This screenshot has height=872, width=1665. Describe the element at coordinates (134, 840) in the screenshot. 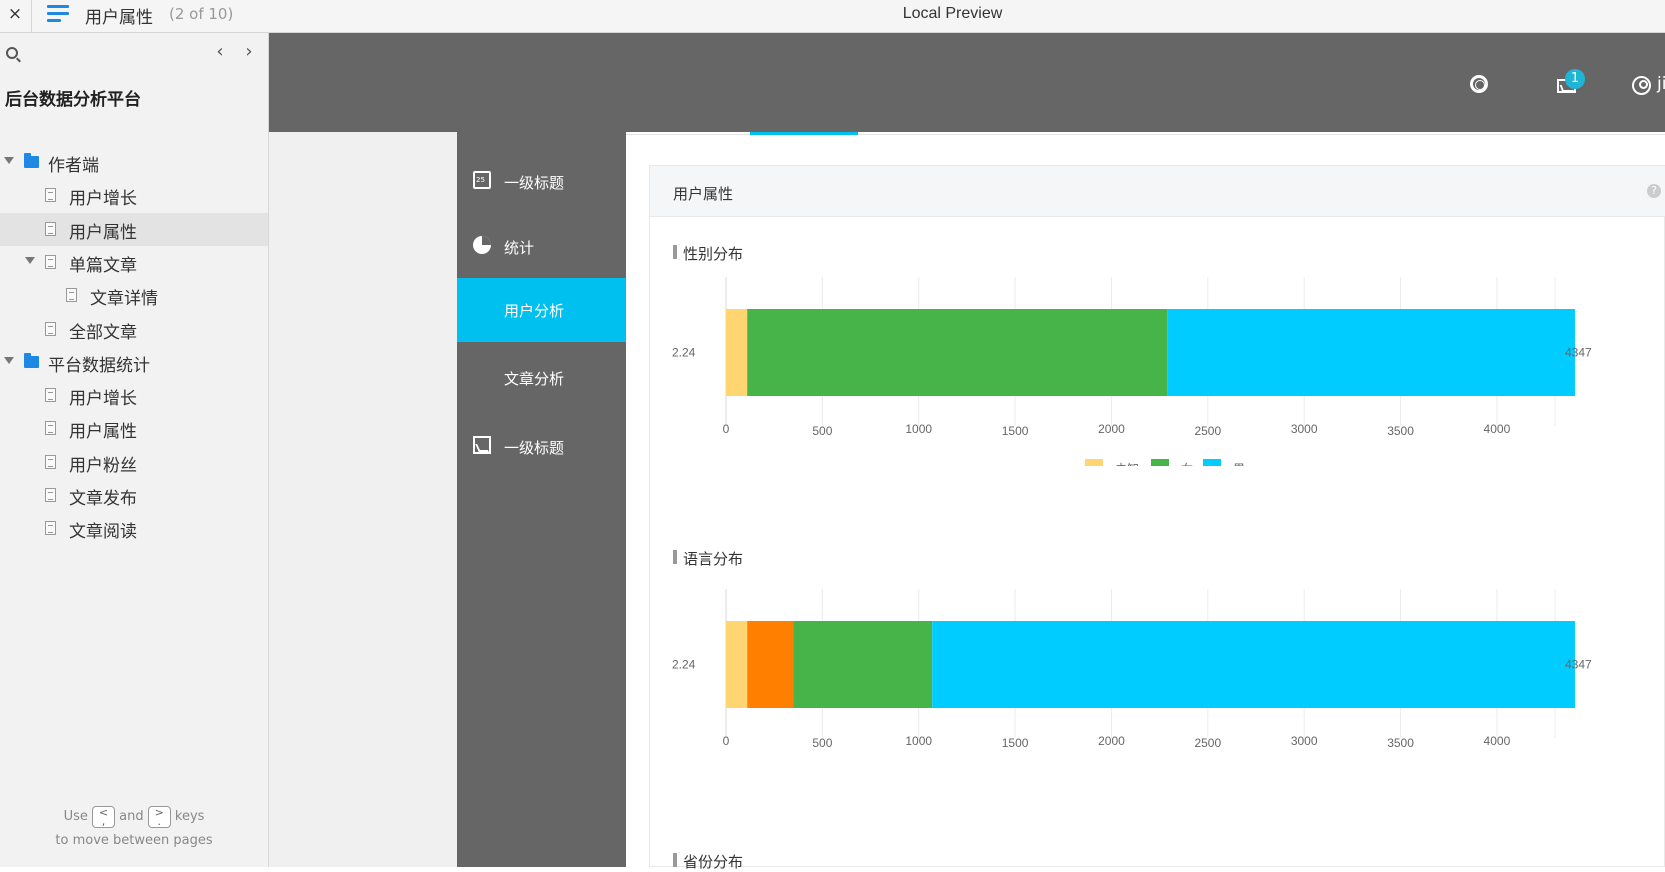

I see `hint-line2: to move between pages` at that location.